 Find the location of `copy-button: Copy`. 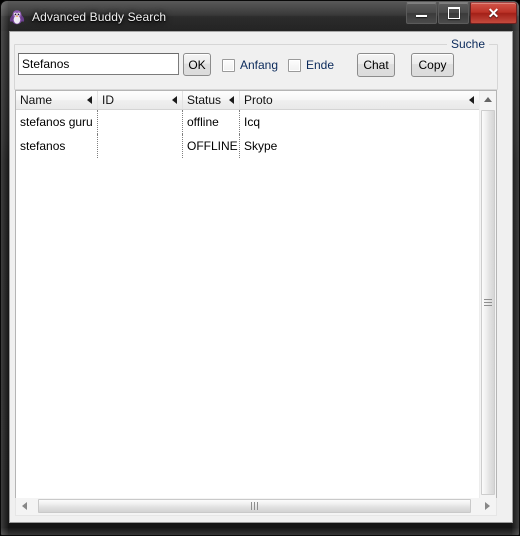

copy-button: Copy is located at coordinates (432, 65).